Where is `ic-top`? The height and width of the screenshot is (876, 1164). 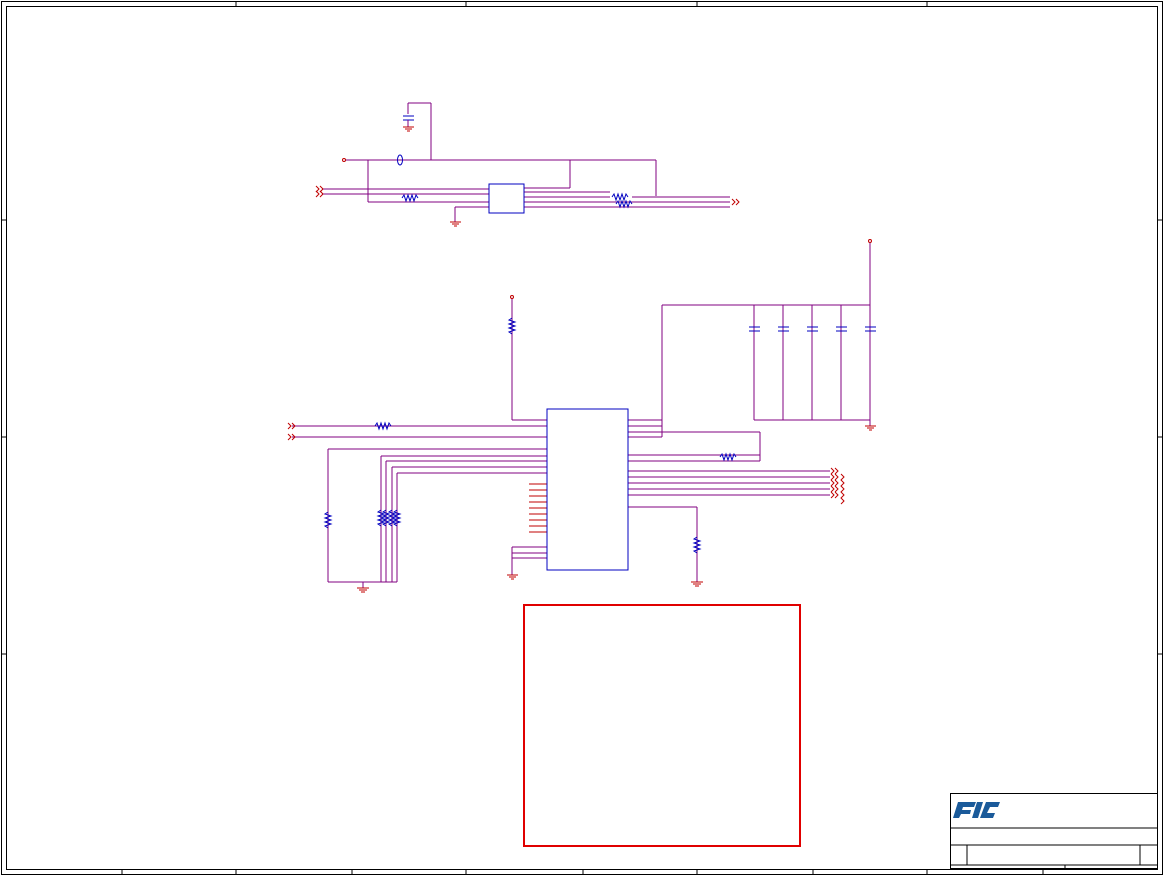
ic-top is located at coordinates (506, 198).